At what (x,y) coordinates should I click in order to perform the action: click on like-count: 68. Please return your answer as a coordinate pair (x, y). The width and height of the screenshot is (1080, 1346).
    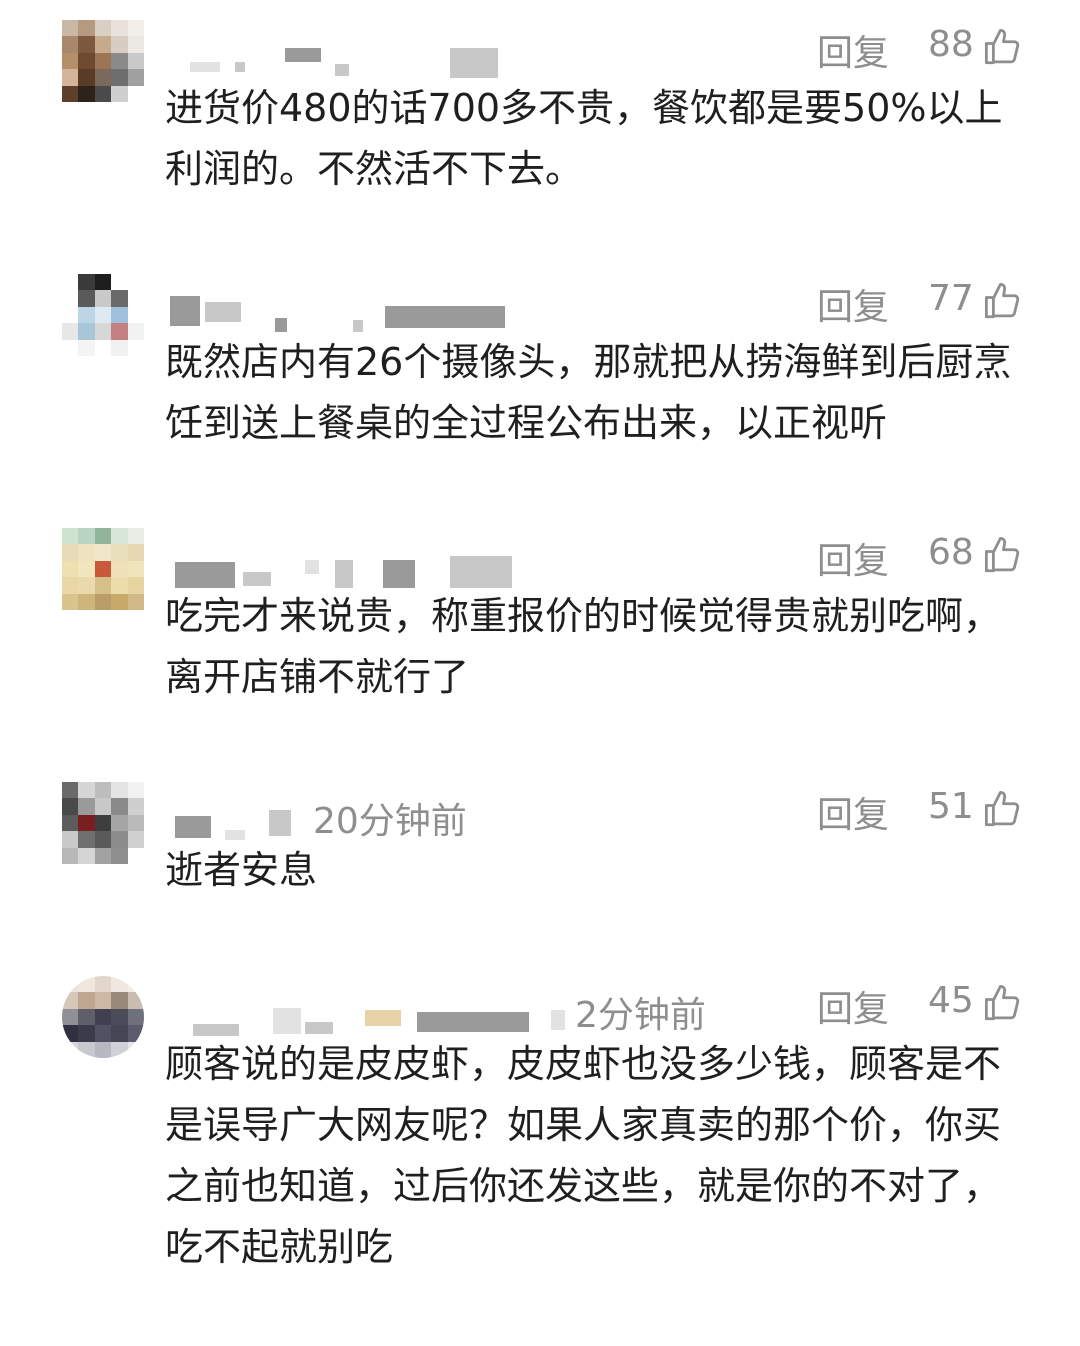
    Looking at the image, I should click on (951, 552).